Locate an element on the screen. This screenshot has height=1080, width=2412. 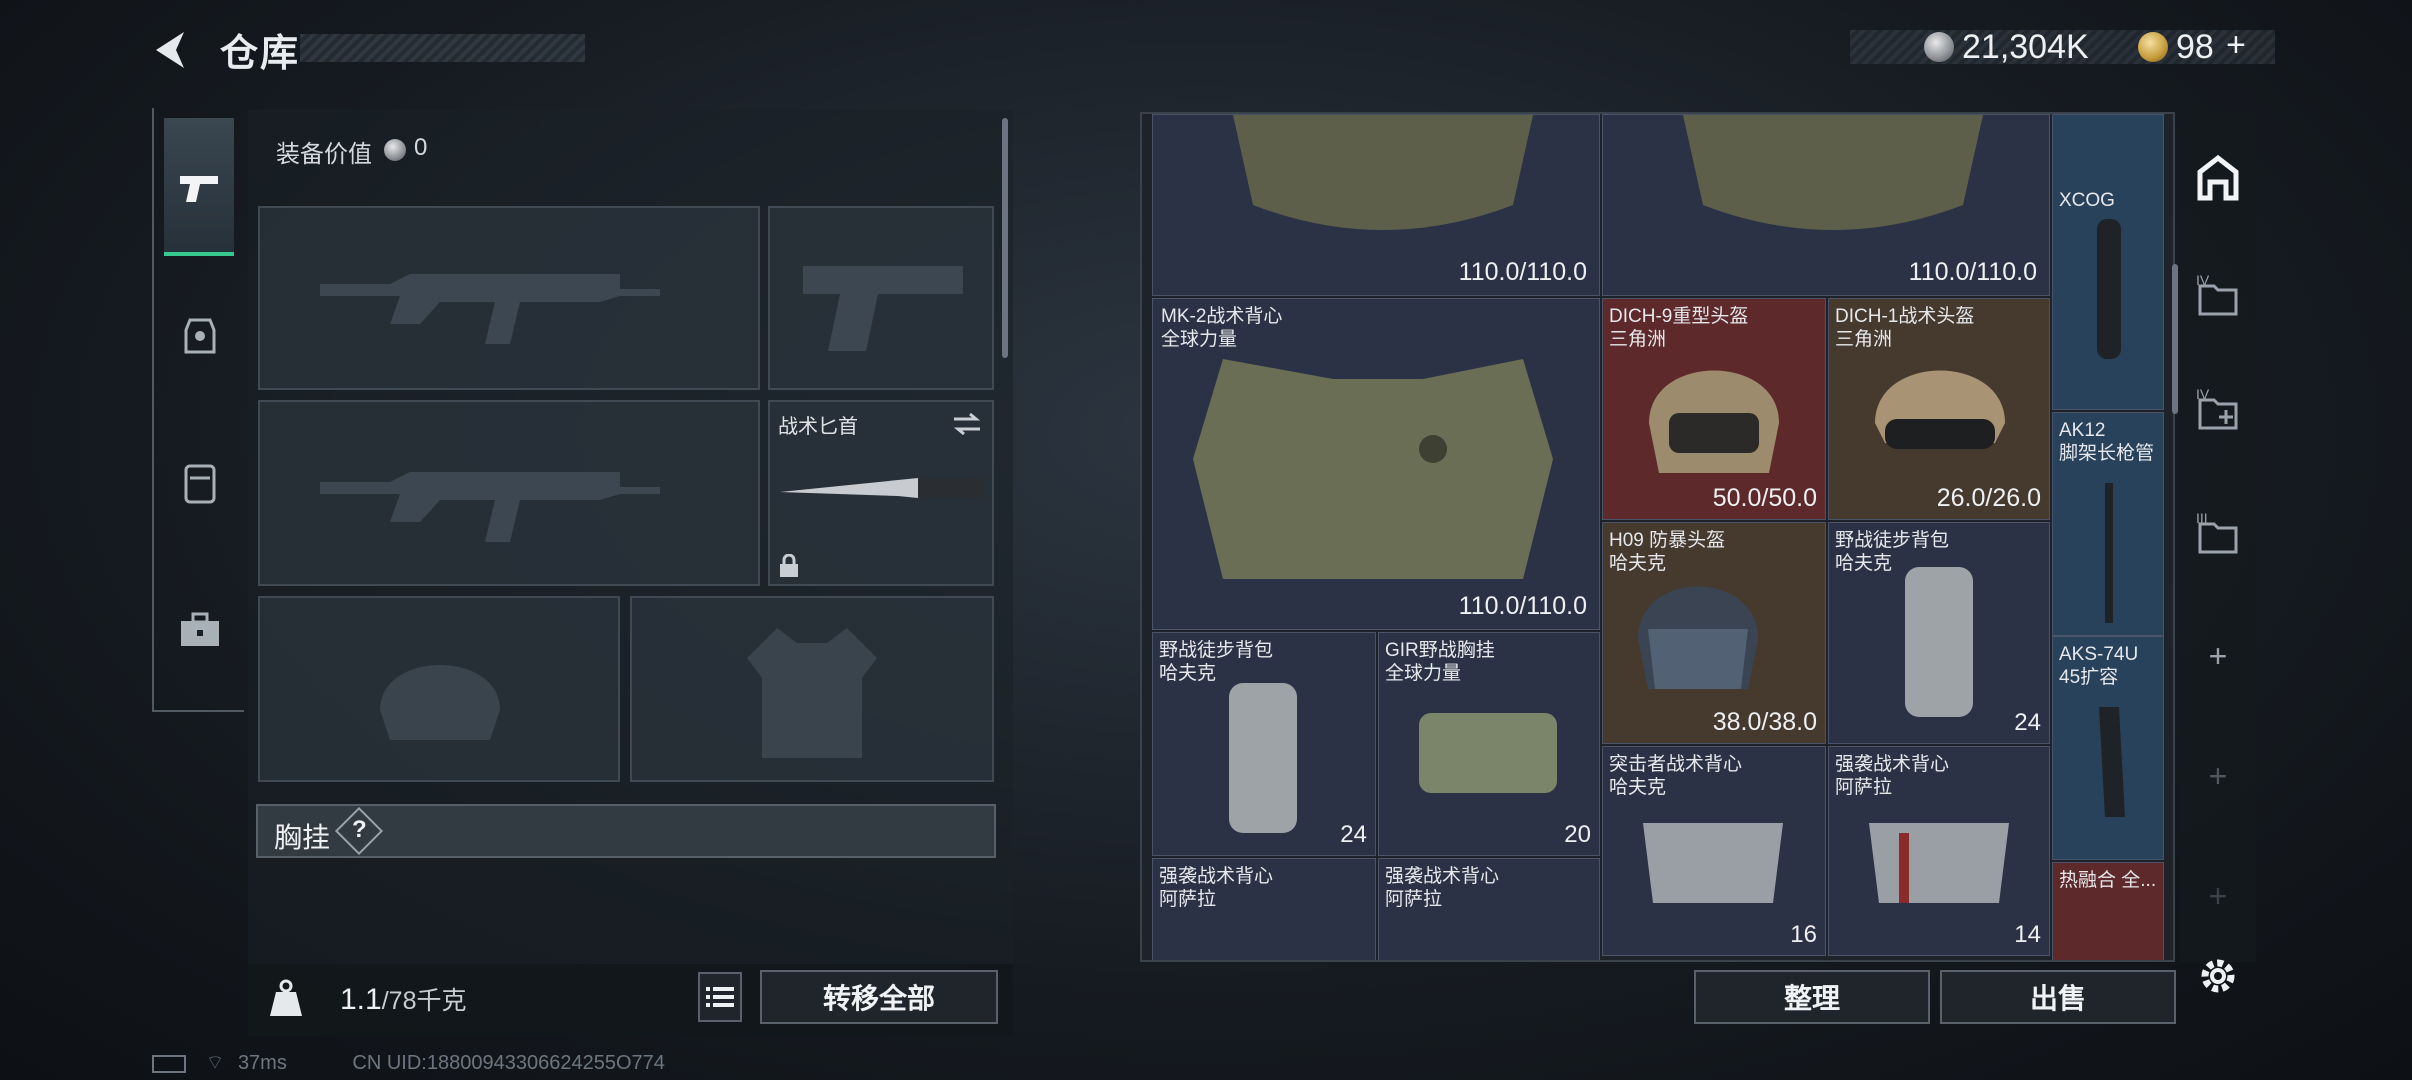
stash-tab-4b: IV is located at coordinates (2218, 412).